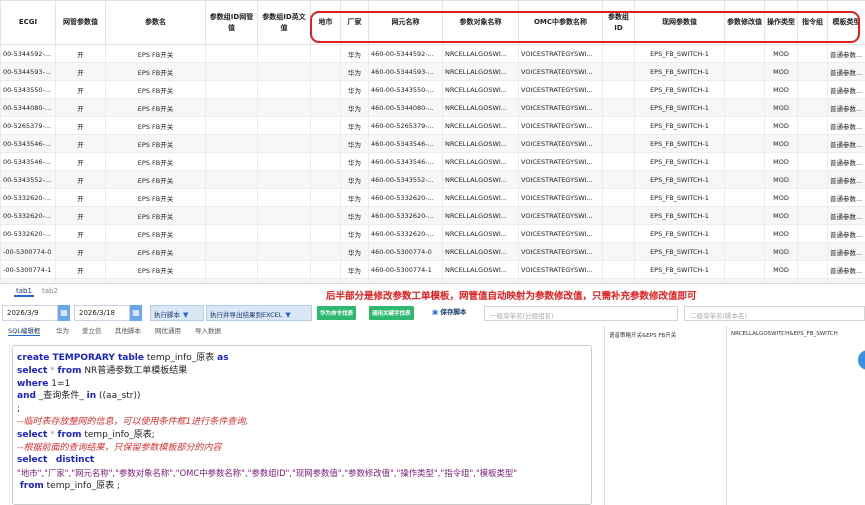 This screenshot has width=865, height=505. I want to click on menu1-input: 一级菜单名(分组组名), so click(581, 313).